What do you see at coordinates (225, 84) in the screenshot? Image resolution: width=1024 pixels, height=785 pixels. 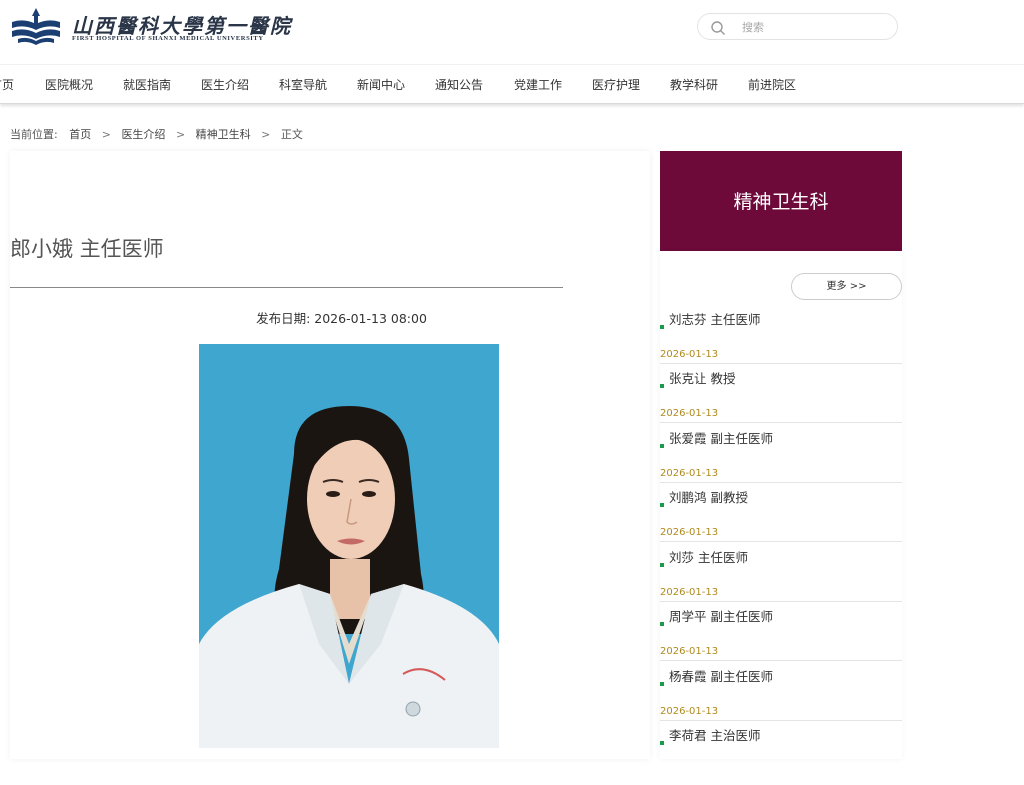 I see `nav-item-doctors: 医生介绍` at bounding box center [225, 84].